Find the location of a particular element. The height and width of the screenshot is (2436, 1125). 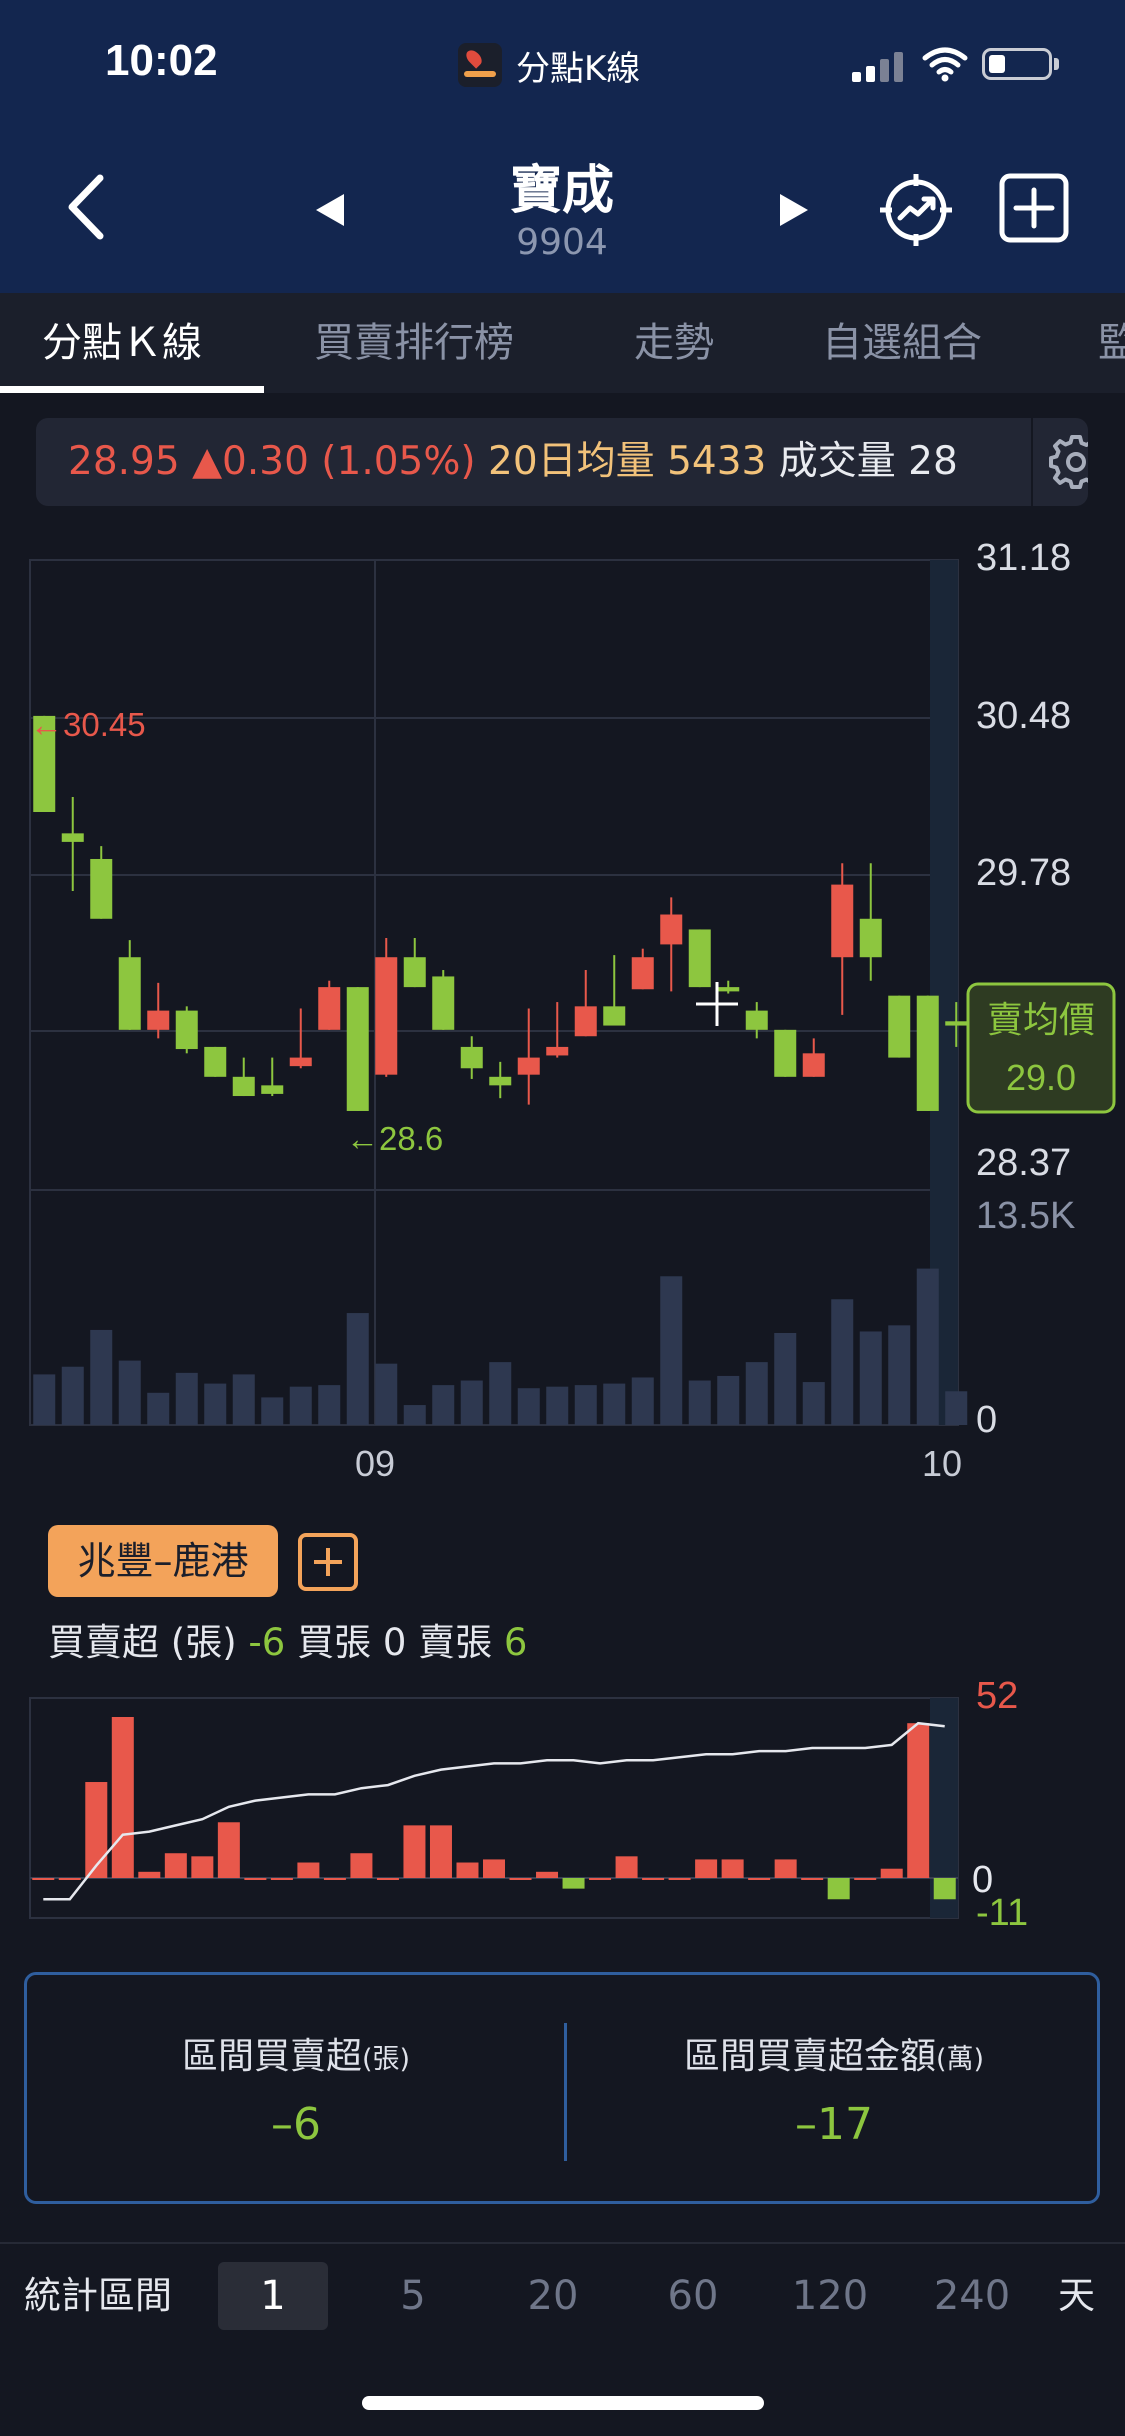

badge-label: 賣均價 is located at coordinates (1041, 1020).